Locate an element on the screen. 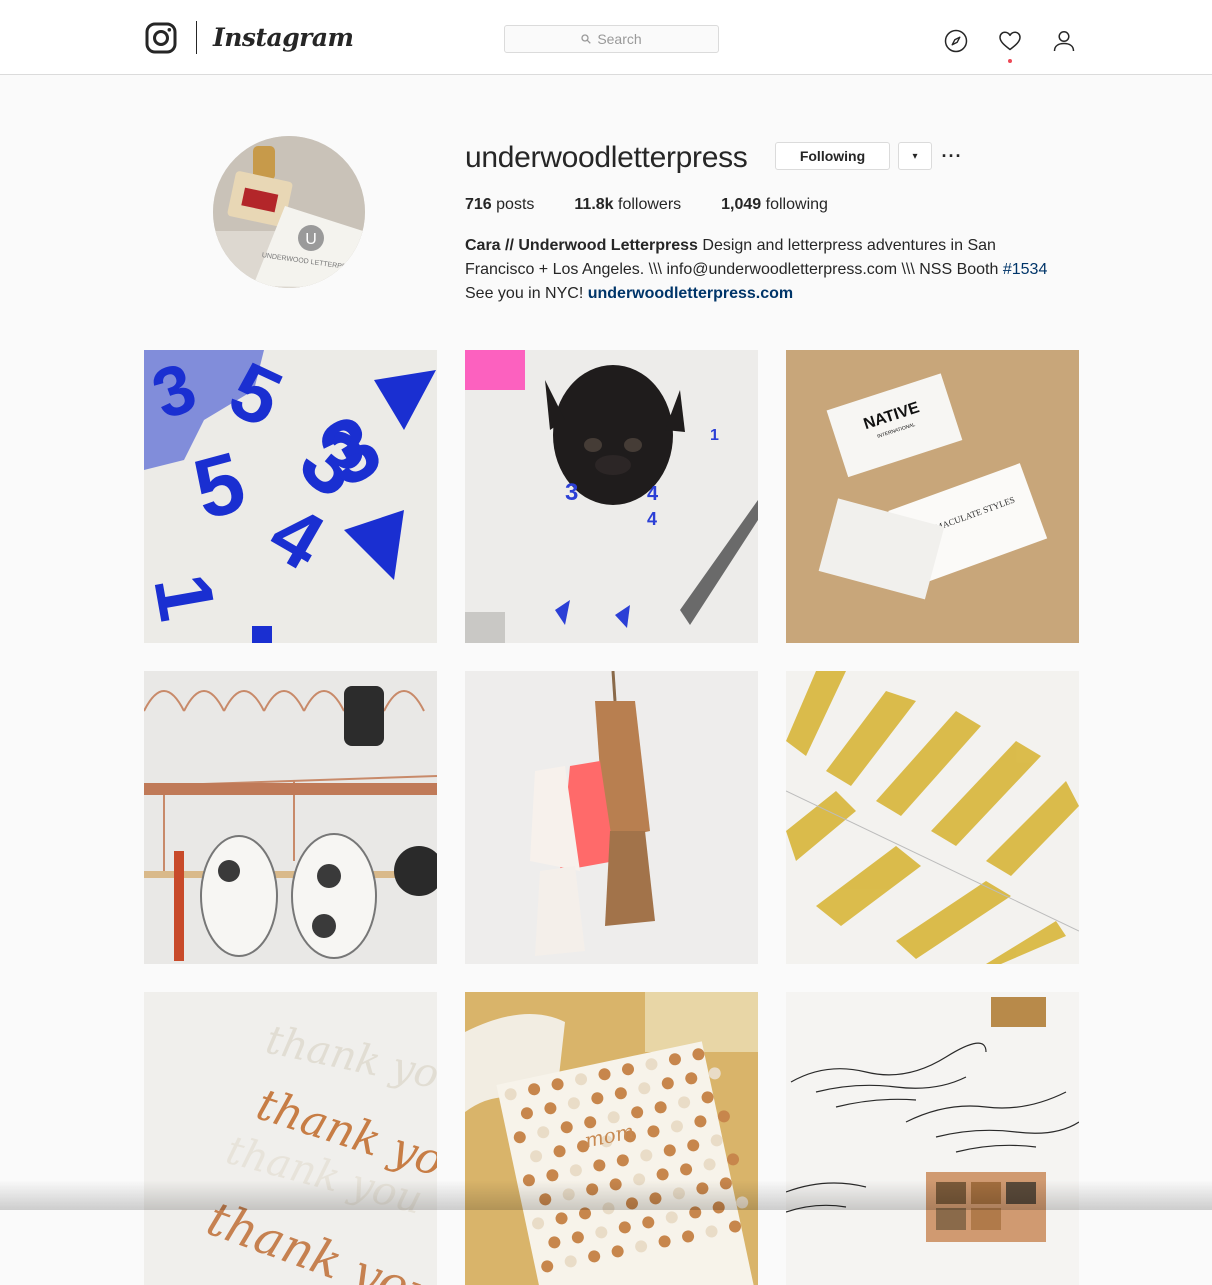  person-icon is located at coordinates (1064, 41).